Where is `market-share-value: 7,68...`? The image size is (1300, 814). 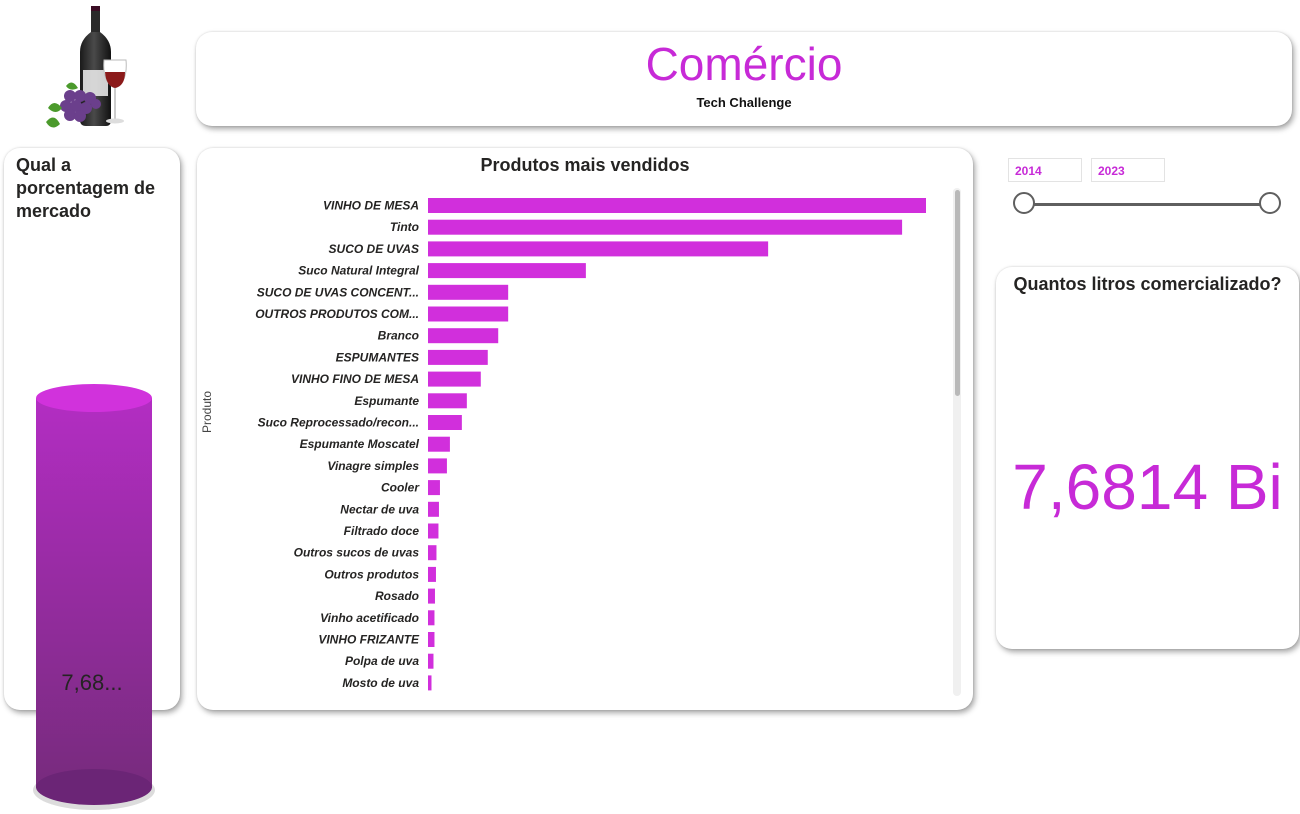
market-share-value: 7,68... is located at coordinates (92, 682).